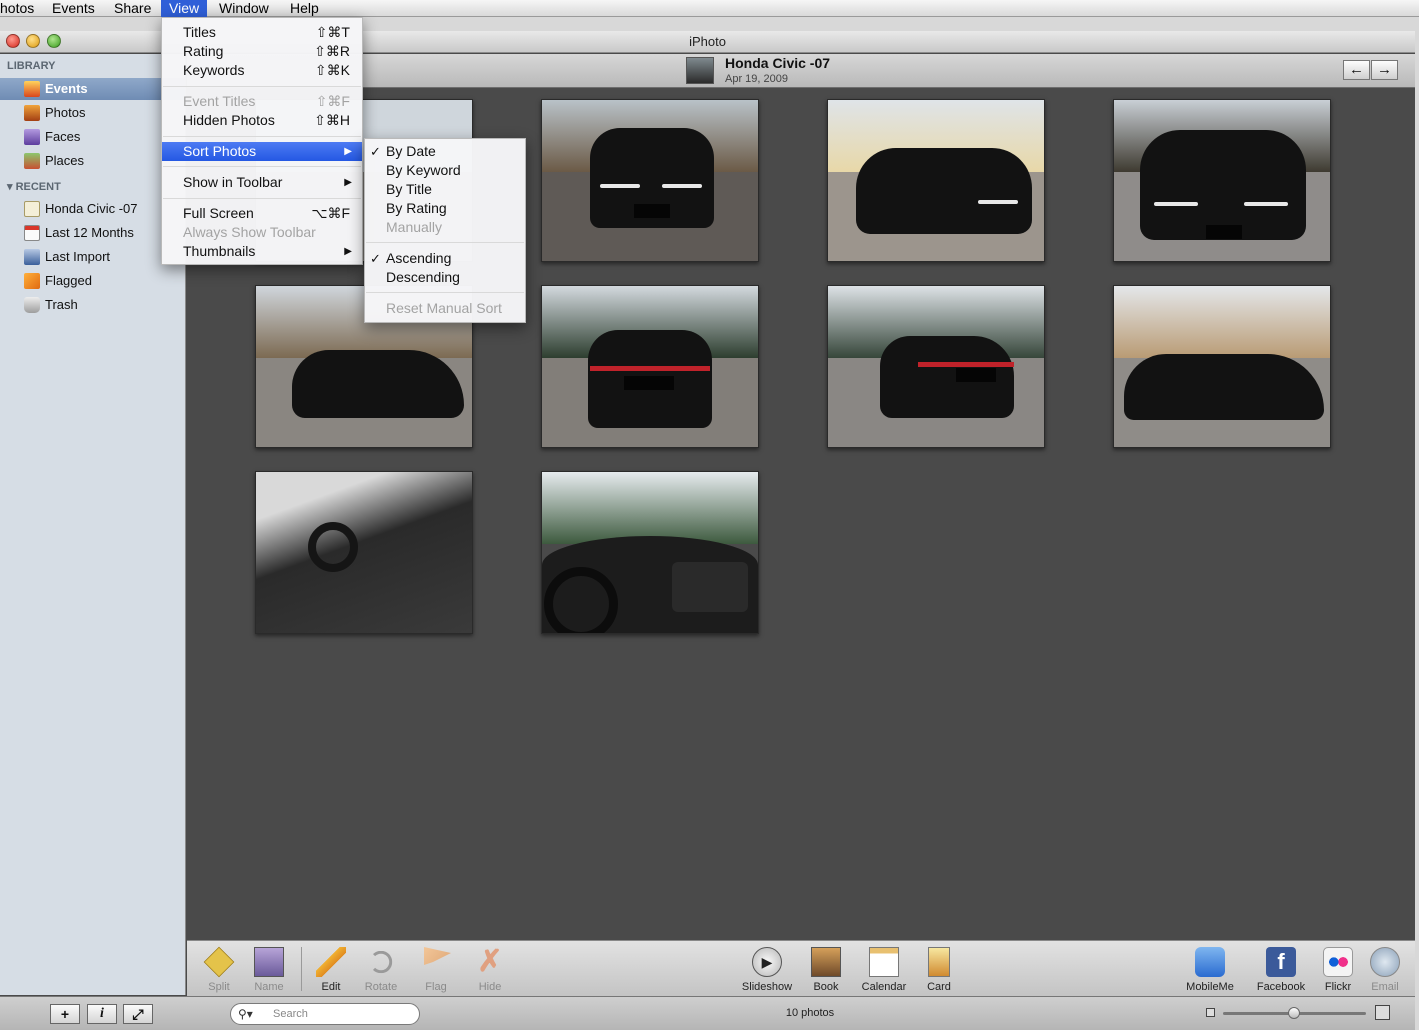 Image resolution: width=1419 pixels, height=1030 pixels. I want to click on menu-view: View, so click(184, 8).